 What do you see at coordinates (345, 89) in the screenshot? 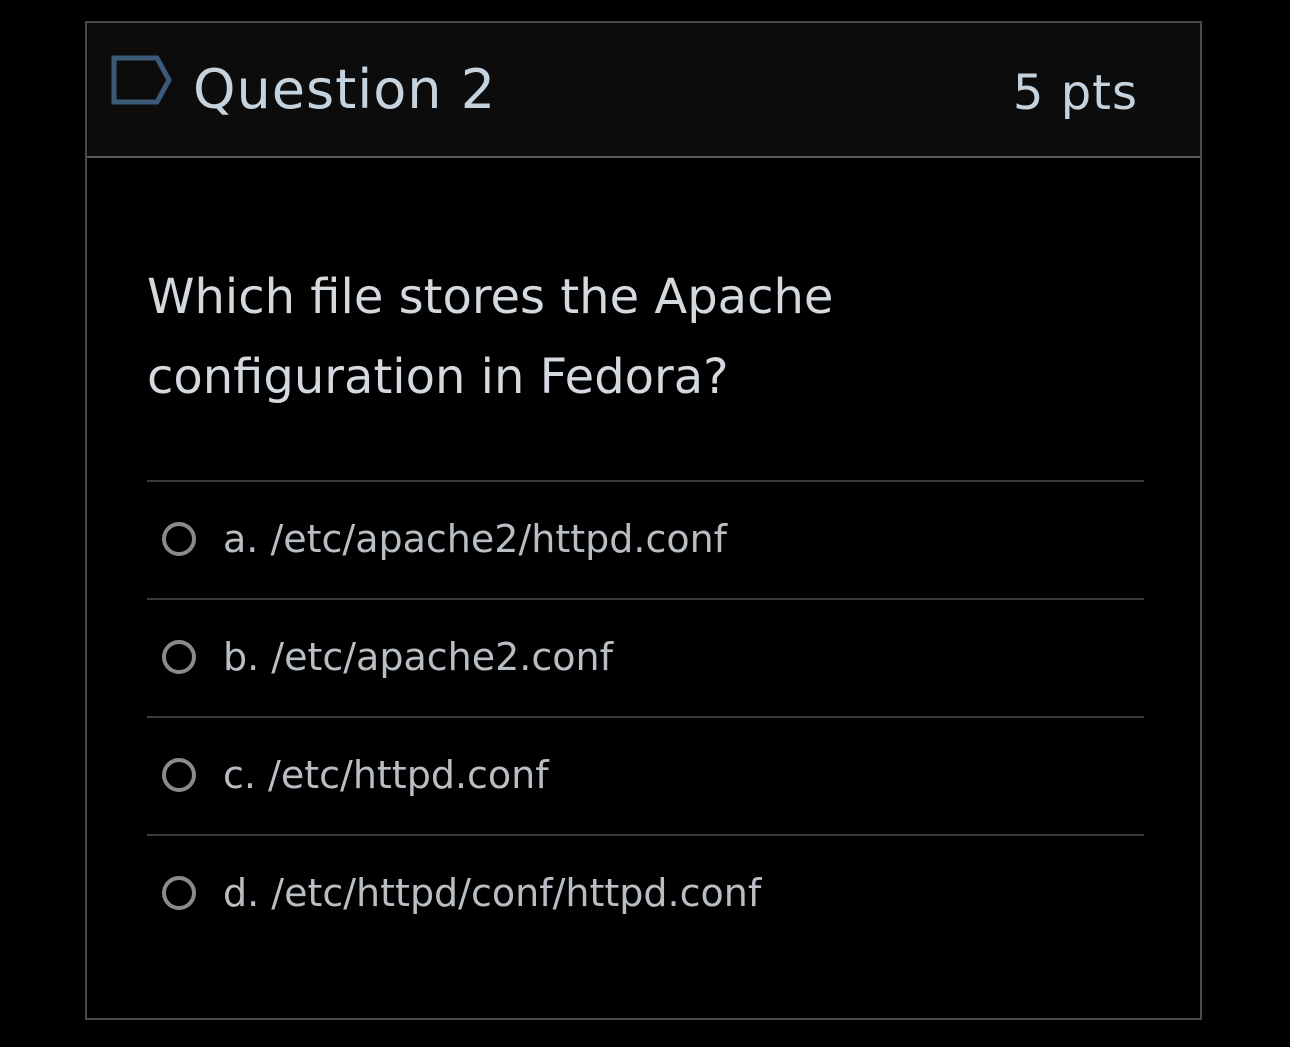
I see `question-title: Question 2` at bounding box center [345, 89].